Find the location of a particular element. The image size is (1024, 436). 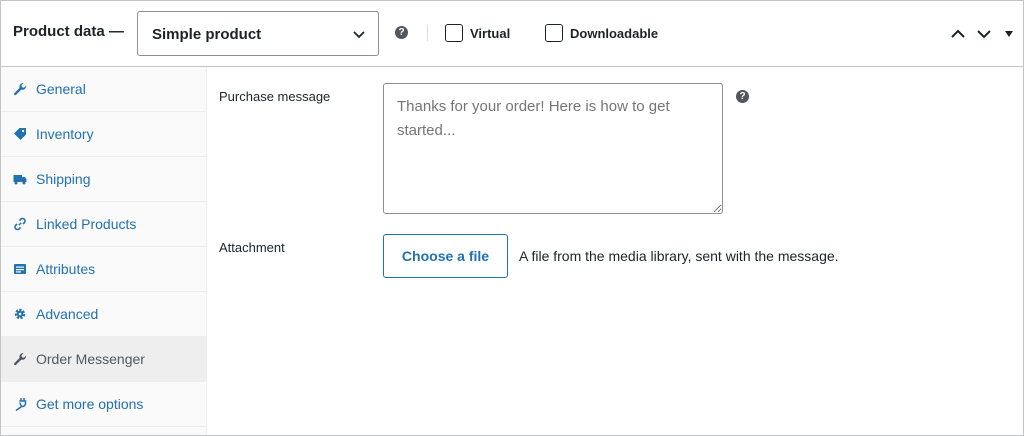

purchase-message-textarea is located at coordinates (553, 148).